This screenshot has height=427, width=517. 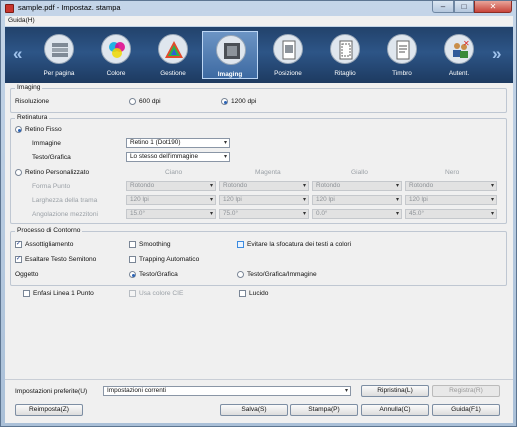 I want to click on title-bar: sample.pdf - Impostaz. stampa – □ ✕, so click(x=258, y=8).